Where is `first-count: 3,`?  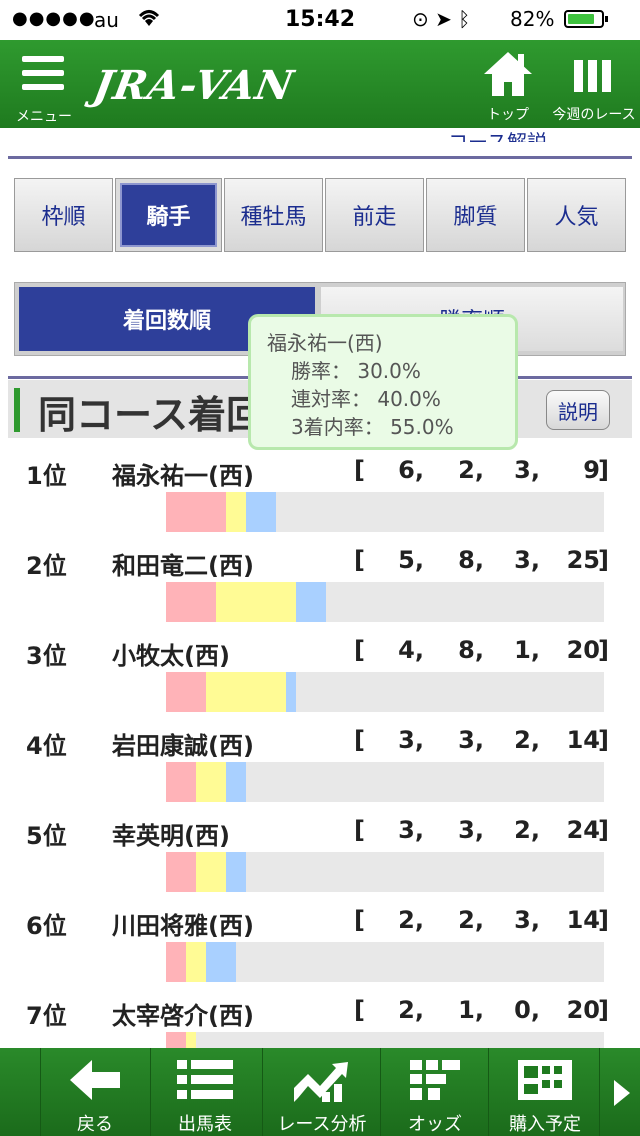 first-count: 3, is located at coordinates (411, 830).